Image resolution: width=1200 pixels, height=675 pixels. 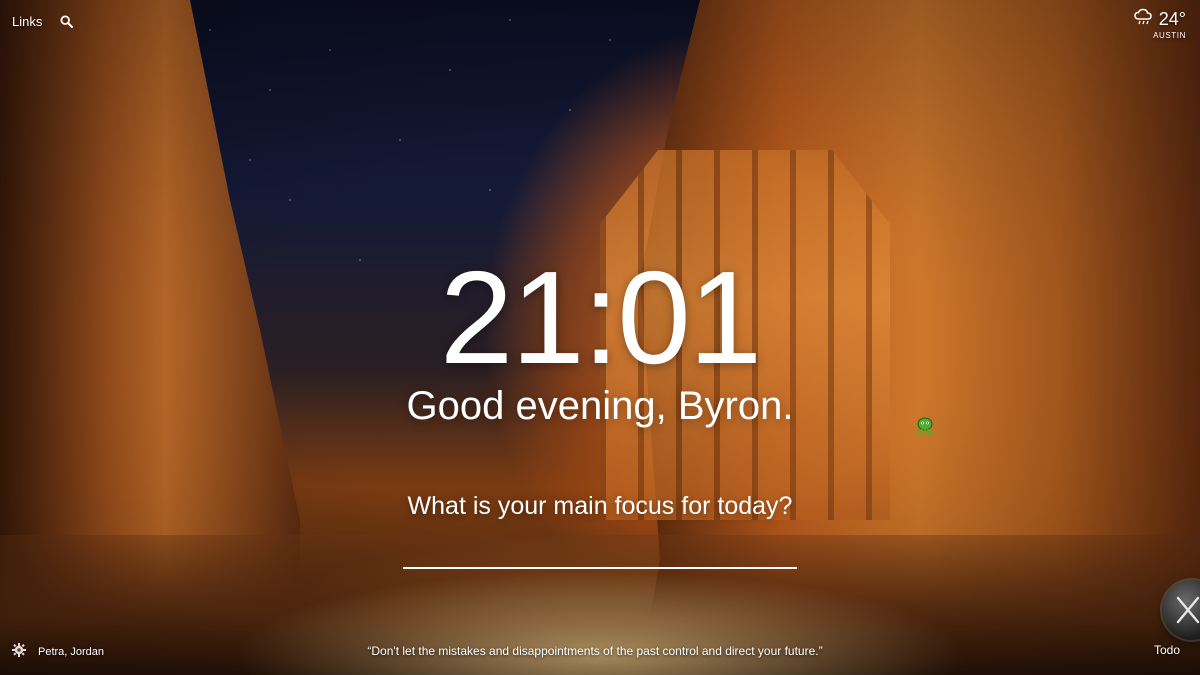 What do you see at coordinates (1172, 19) in the screenshot?
I see `temperature: 24°` at bounding box center [1172, 19].